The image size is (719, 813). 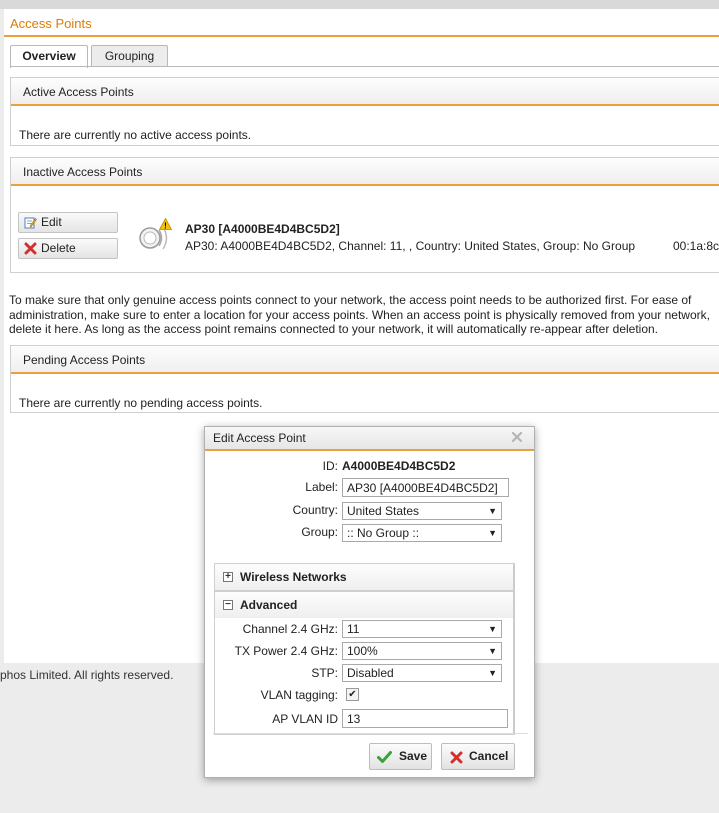 I want to click on footer-copyright: phos Limited. All rights reserved., so click(x=87, y=675).